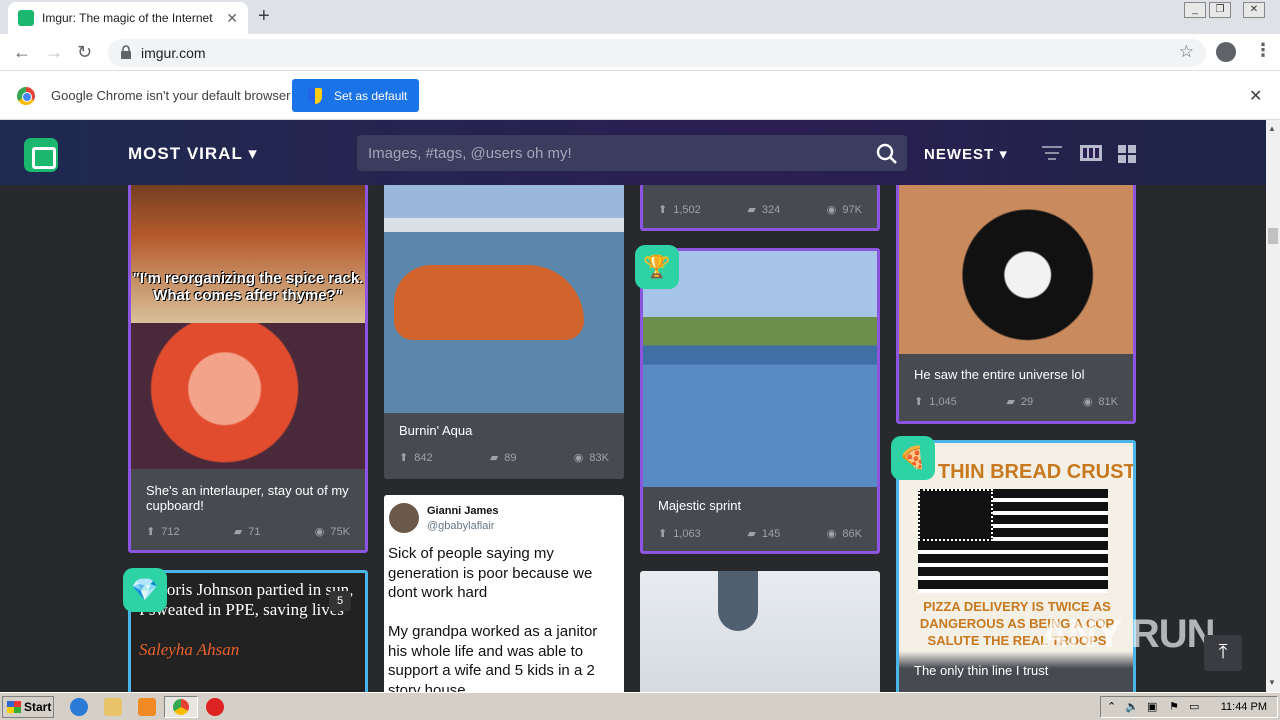  Describe the element at coordinates (315, 95) in the screenshot. I see `shield-icon` at that location.